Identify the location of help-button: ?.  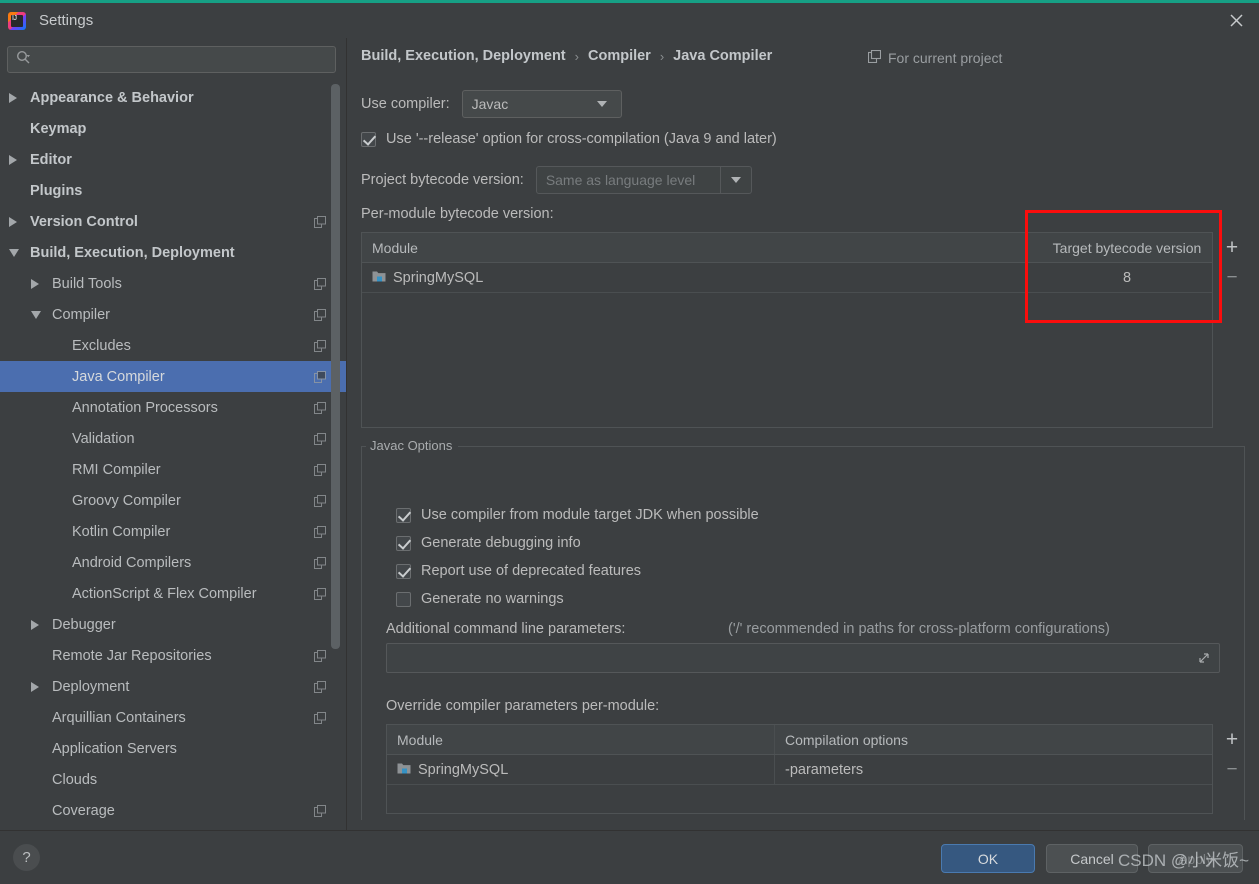
(26, 857).